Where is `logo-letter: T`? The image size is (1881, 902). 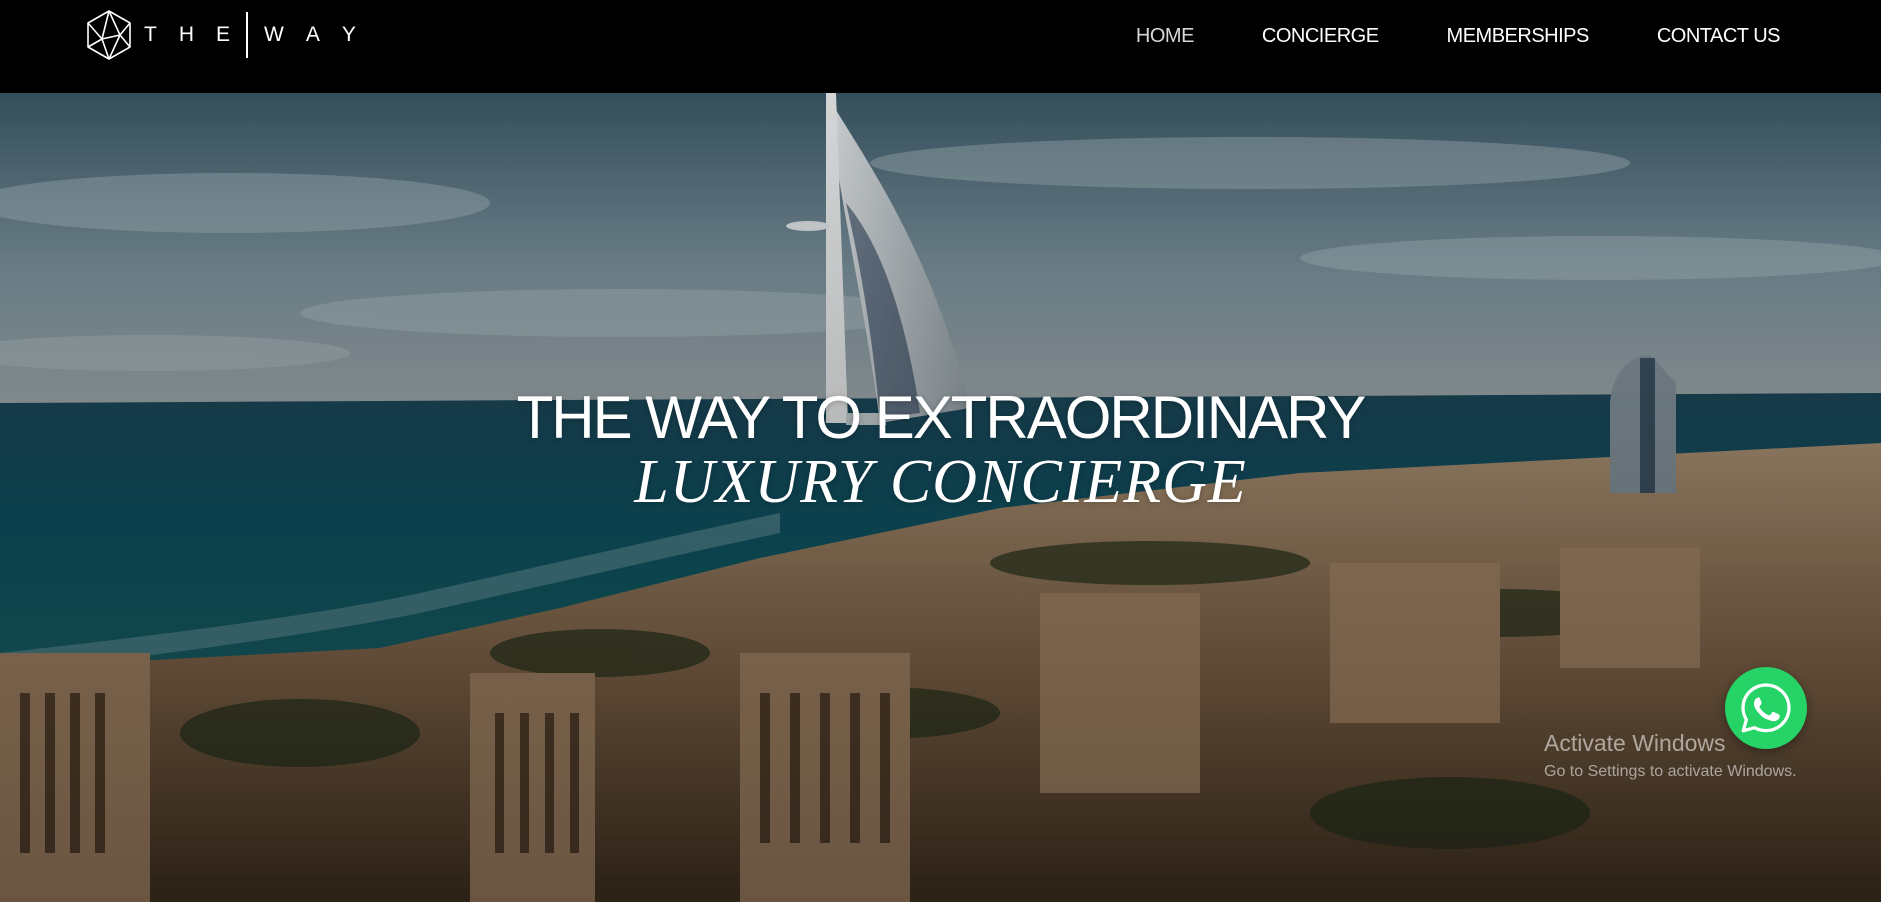
logo-letter: T is located at coordinates (161, 34).